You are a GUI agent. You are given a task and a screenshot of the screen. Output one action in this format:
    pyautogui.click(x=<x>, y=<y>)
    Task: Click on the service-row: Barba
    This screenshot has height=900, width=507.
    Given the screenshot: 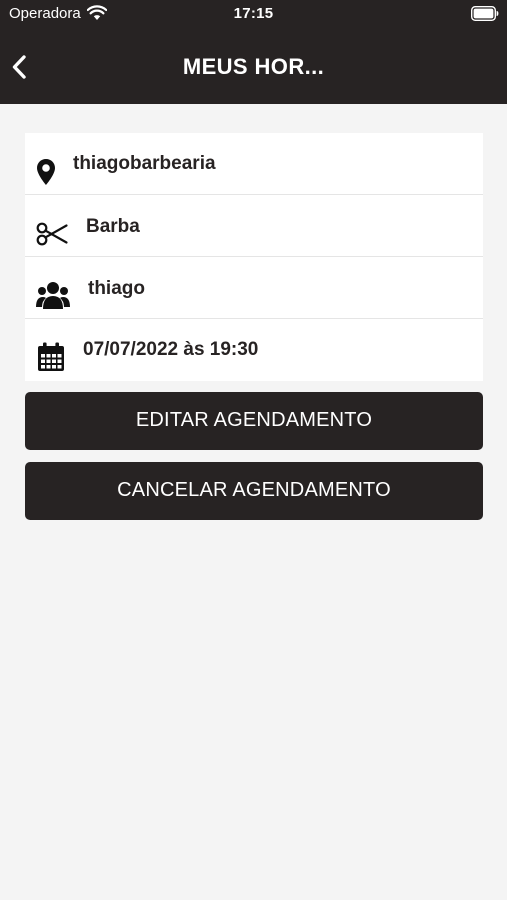 What is the action you would take?
    pyautogui.click(x=254, y=226)
    